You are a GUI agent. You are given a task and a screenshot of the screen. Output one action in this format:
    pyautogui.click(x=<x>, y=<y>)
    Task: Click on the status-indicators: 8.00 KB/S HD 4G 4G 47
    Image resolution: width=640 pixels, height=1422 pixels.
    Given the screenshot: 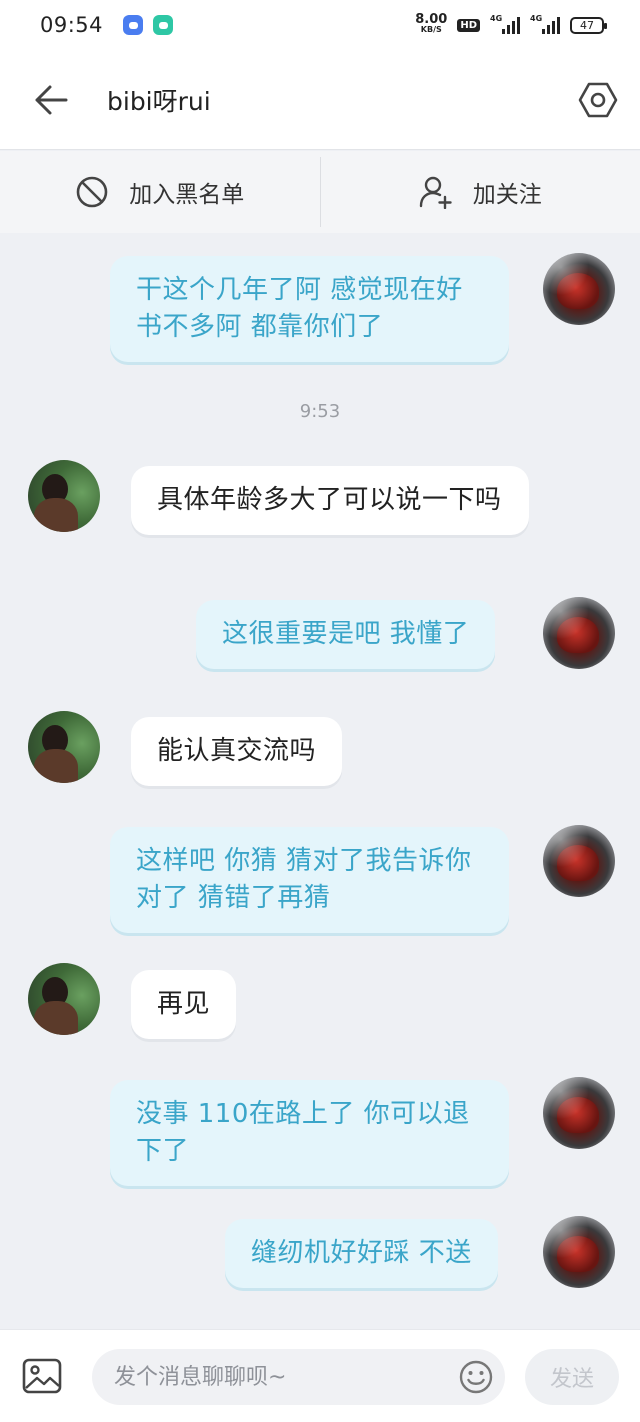 What is the action you would take?
    pyautogui.click(x=511, y=23)
    